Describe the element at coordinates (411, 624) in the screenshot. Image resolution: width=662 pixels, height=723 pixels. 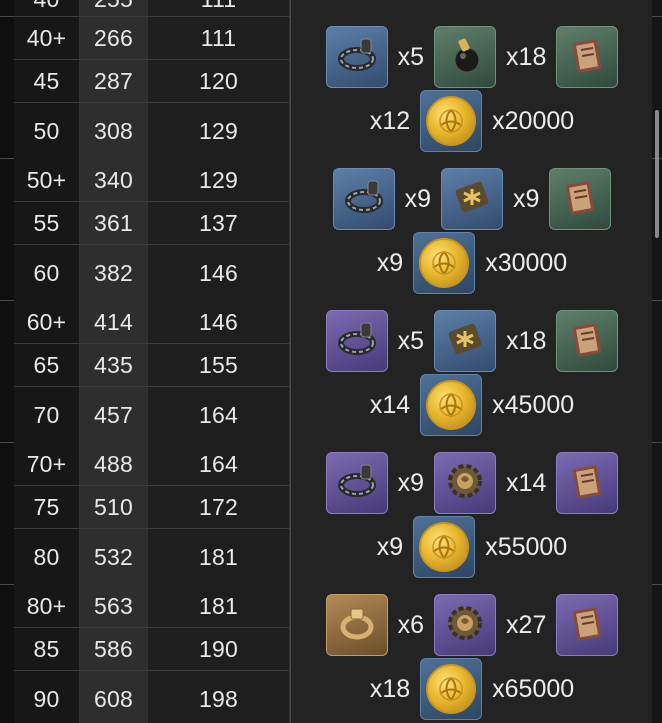
I see `reward-quantity: x6` at that location.